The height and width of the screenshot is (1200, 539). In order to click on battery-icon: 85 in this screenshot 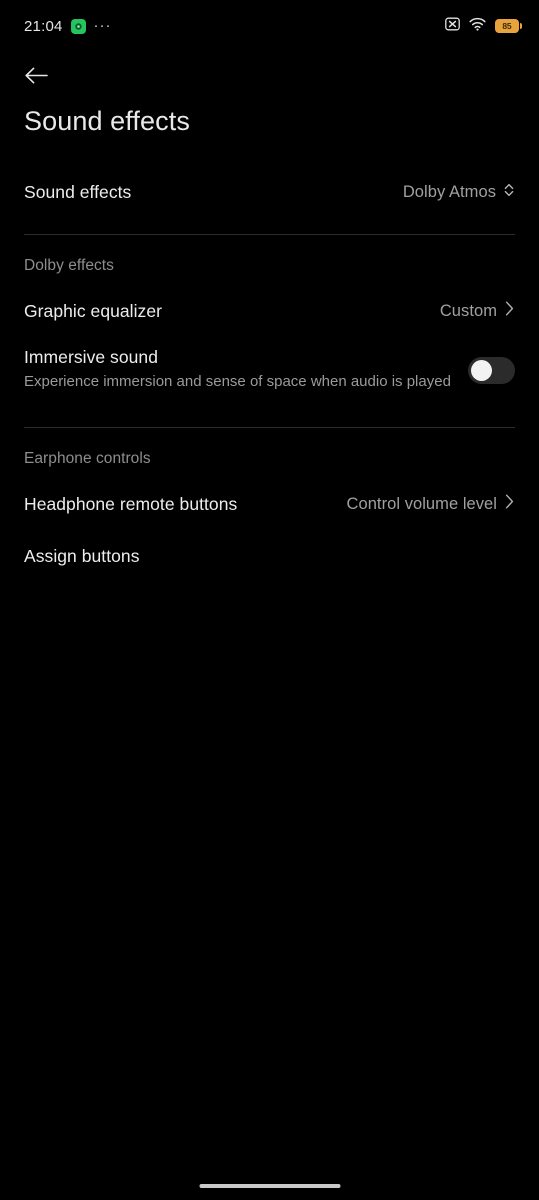, I will do `click(508, 26)`.